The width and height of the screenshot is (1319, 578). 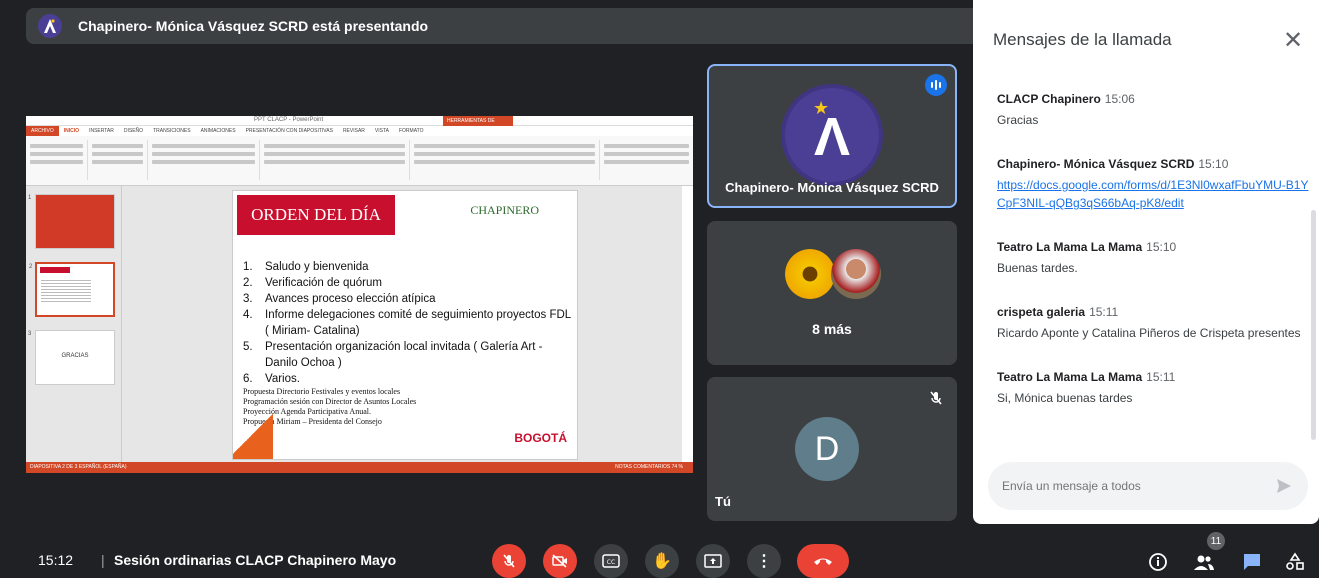 What do you see at coordinates (353, 131) in the screenshot?
I see `ppt-tab-revisar: REVISAR` at bounding box center [353, 131].